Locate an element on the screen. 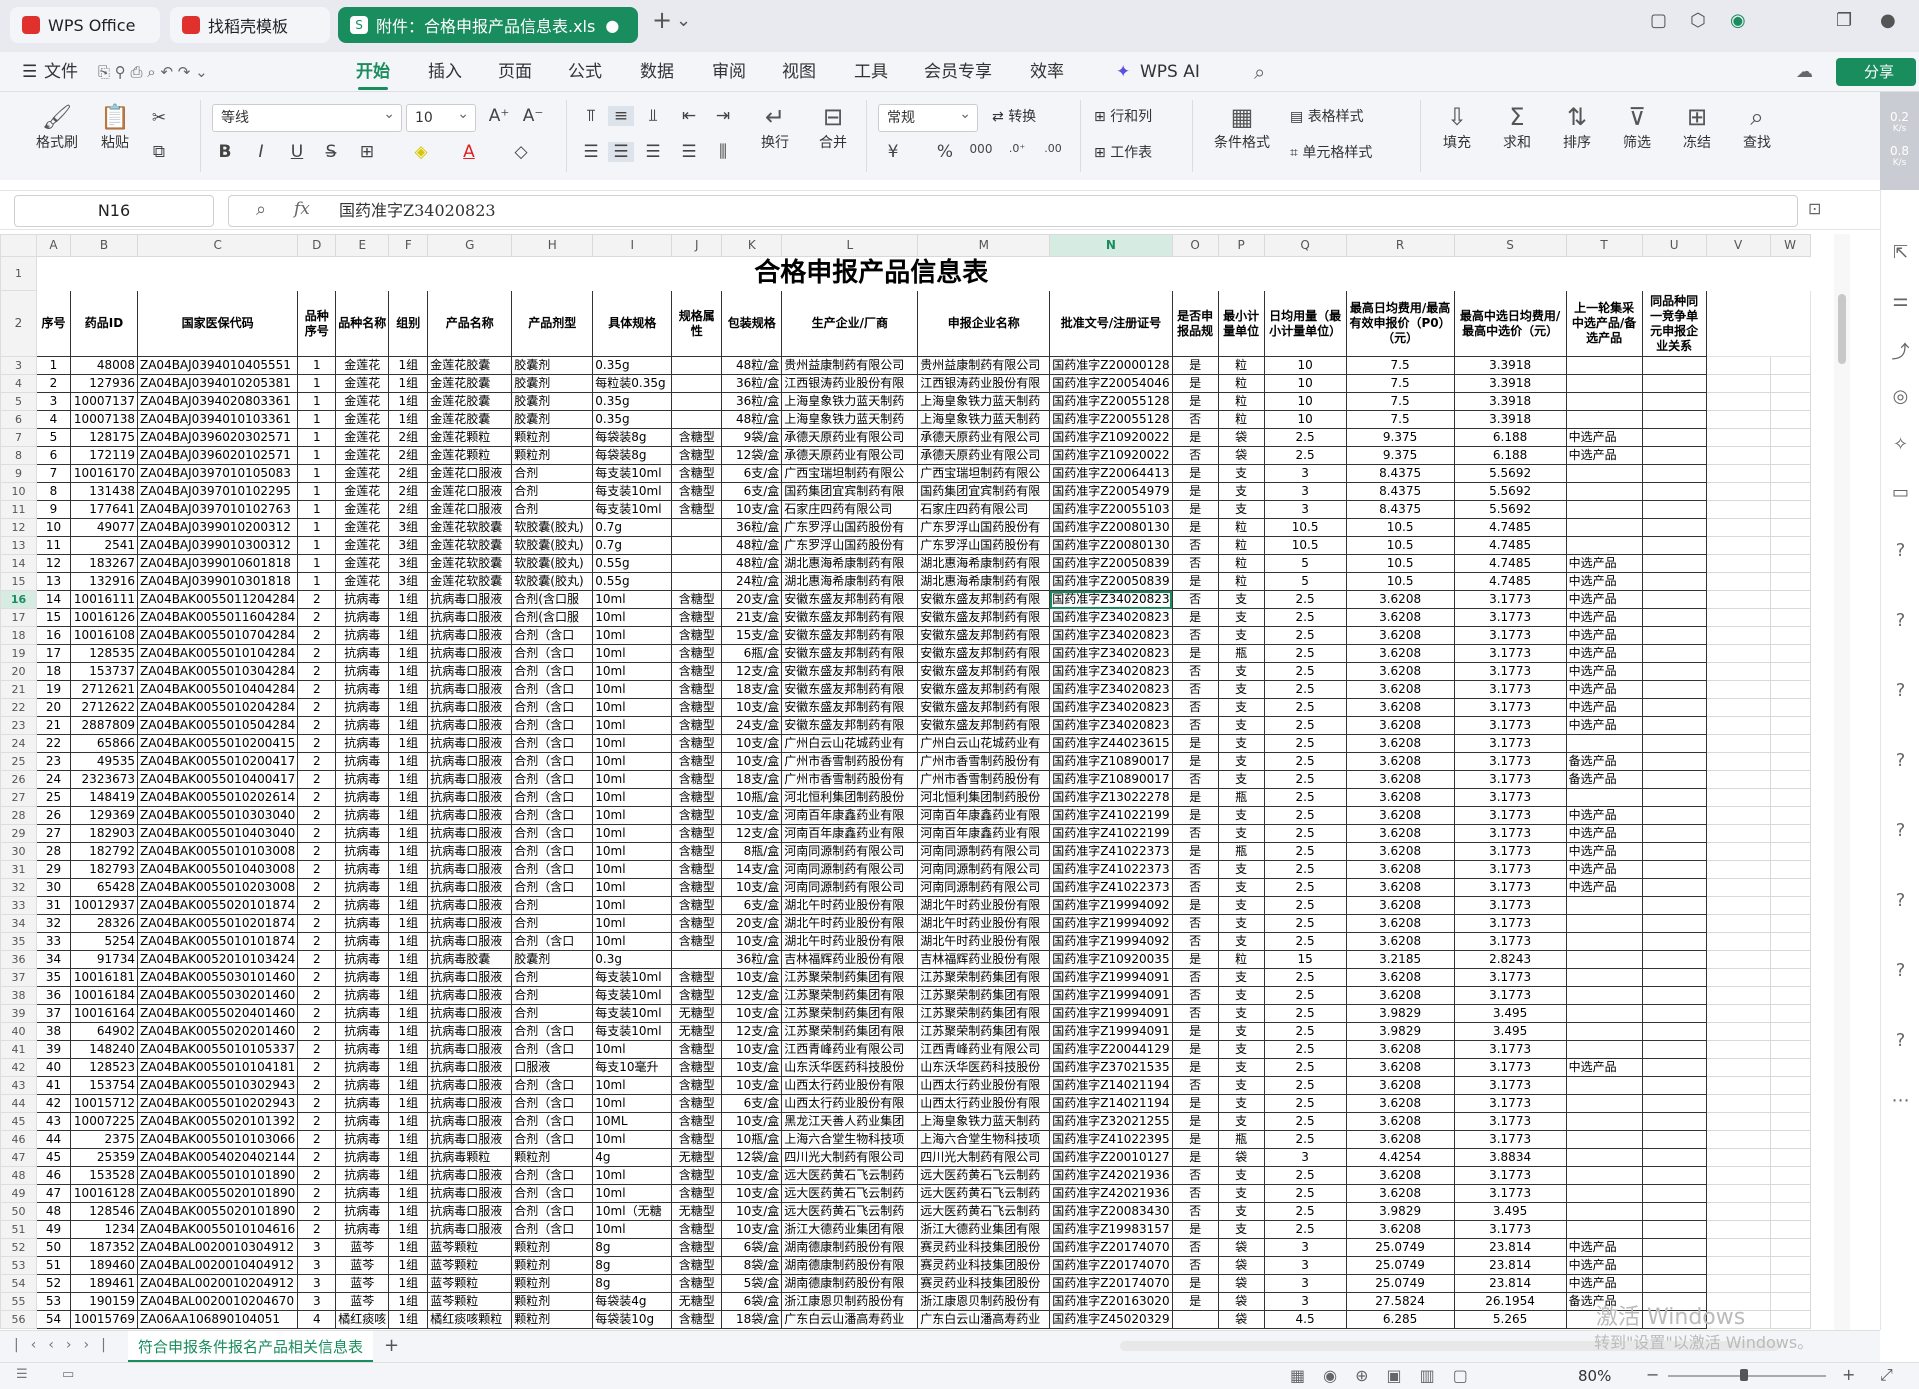 The height and width of the screenshot is (1389, 1919). hamburger-icon: ☰ is located at coordinates (29, 72).